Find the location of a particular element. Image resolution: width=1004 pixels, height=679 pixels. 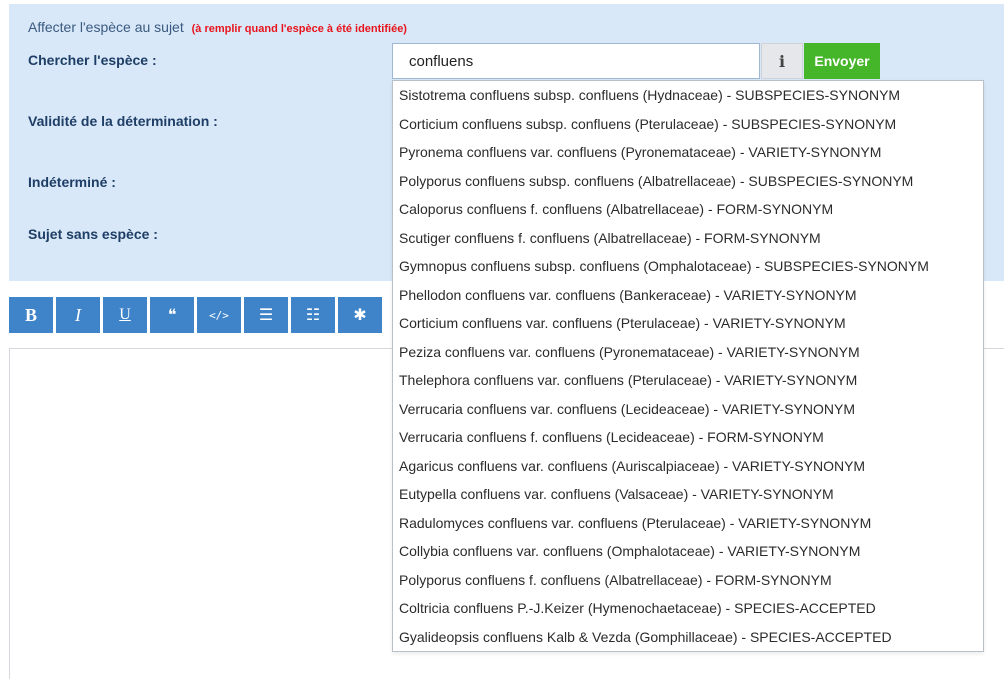

species-search-input is located at coordinates (576, 61).